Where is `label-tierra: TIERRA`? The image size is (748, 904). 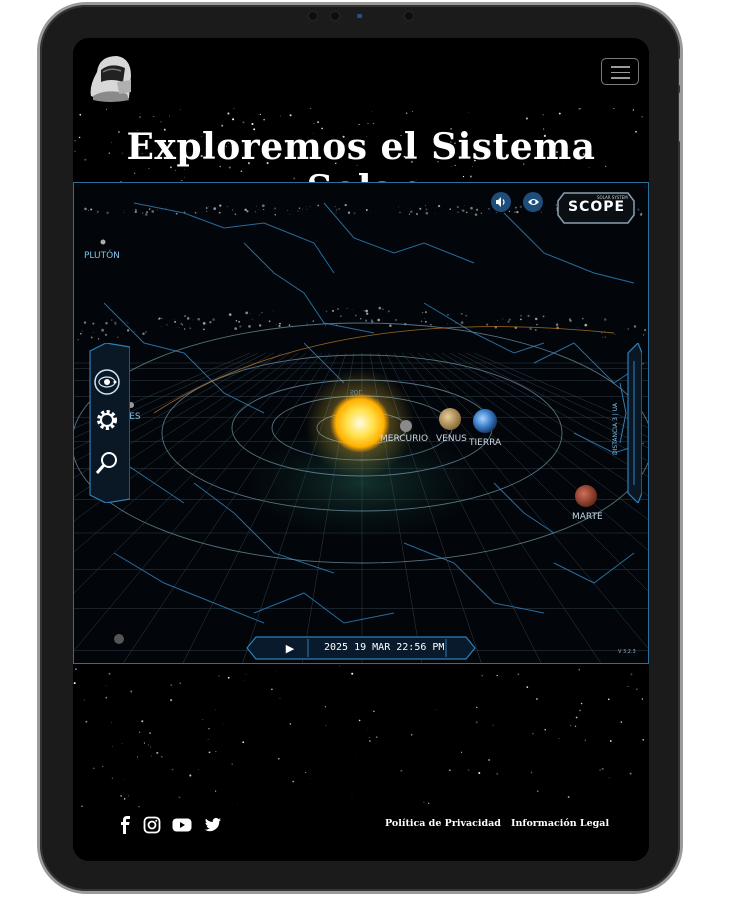 label-tierra: TIERRA is located at coordinates (485, 443).